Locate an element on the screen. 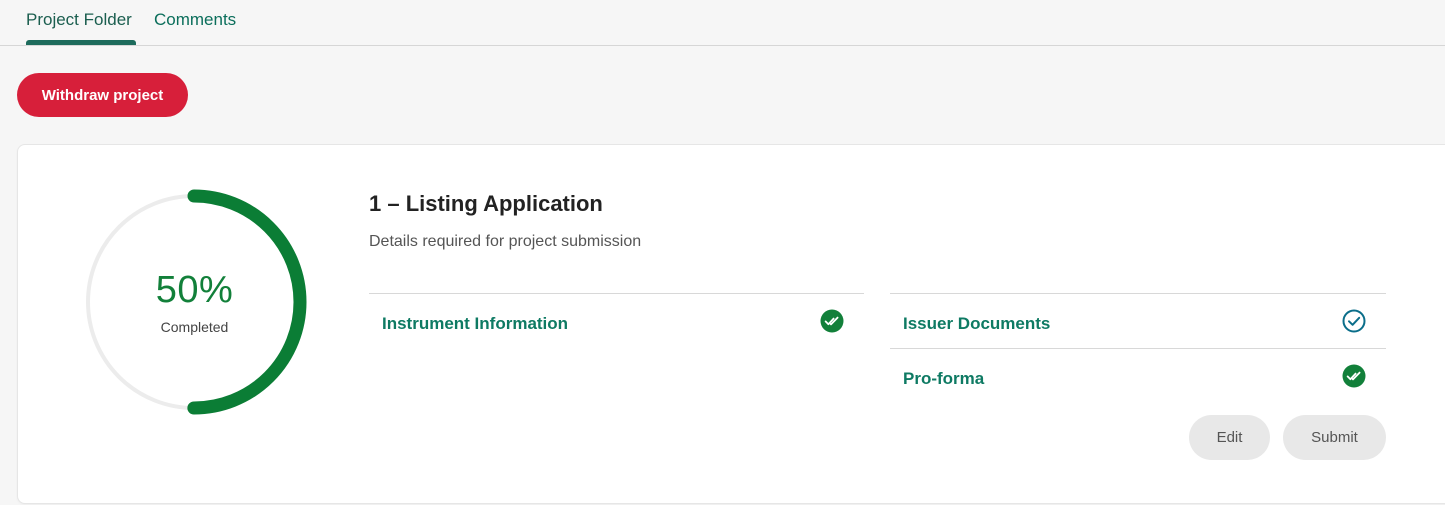 This screenshot has height=505, width=1445. item-label: Pro-forma is located at coordinates (944, 378).